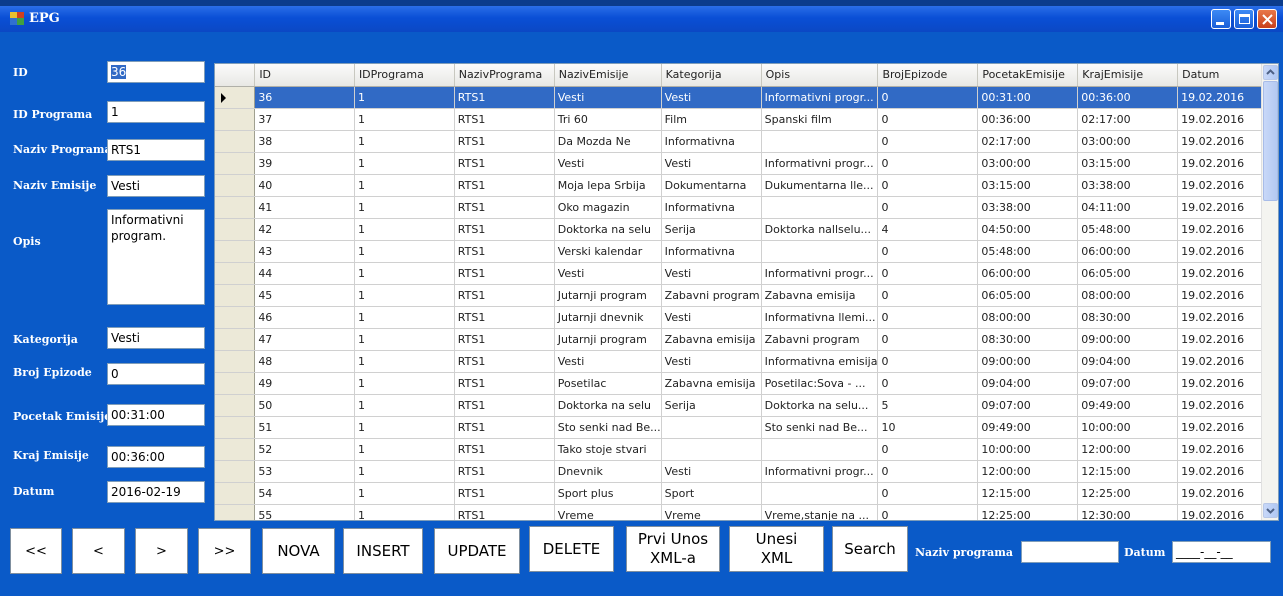 The image size is (1283, 596). Describe the element at coordinates (1128, 163) in the screenshot. I see `table-cell: 03:15:00` at that location.